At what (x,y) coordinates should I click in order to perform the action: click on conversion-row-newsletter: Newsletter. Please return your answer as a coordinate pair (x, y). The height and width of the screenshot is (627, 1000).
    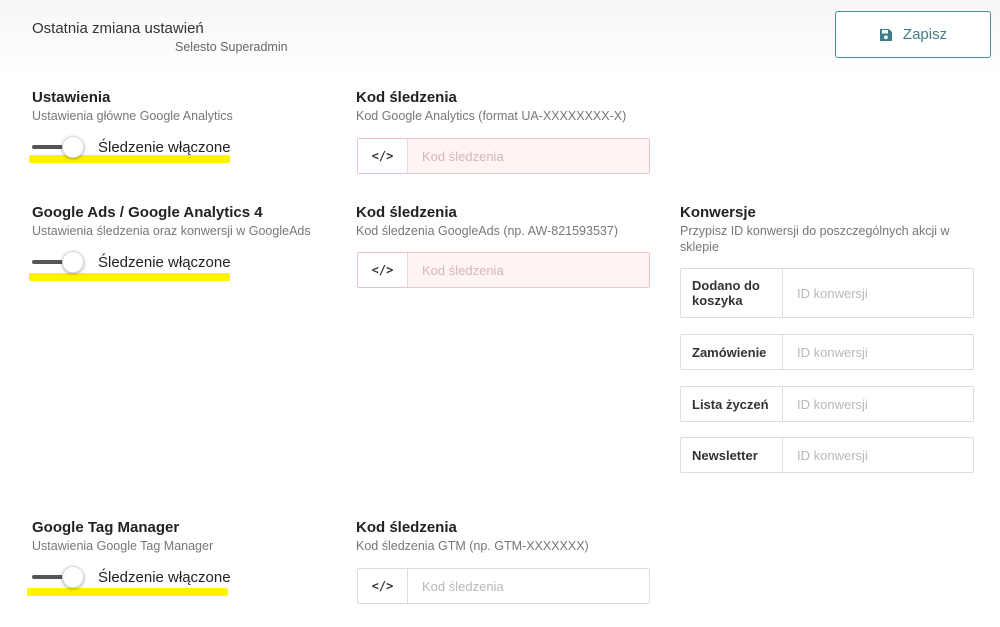
    Looking at the image, I should click on (827, 455).